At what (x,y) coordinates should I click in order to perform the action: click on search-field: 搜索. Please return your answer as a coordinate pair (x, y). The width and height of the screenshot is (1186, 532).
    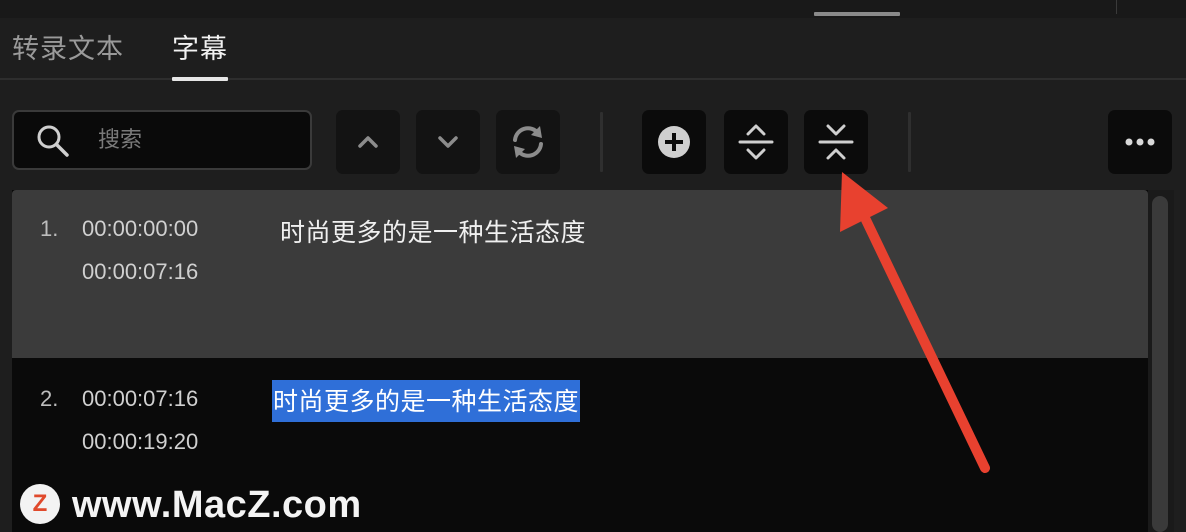
    Looking at the image, I should click on (162, 140).